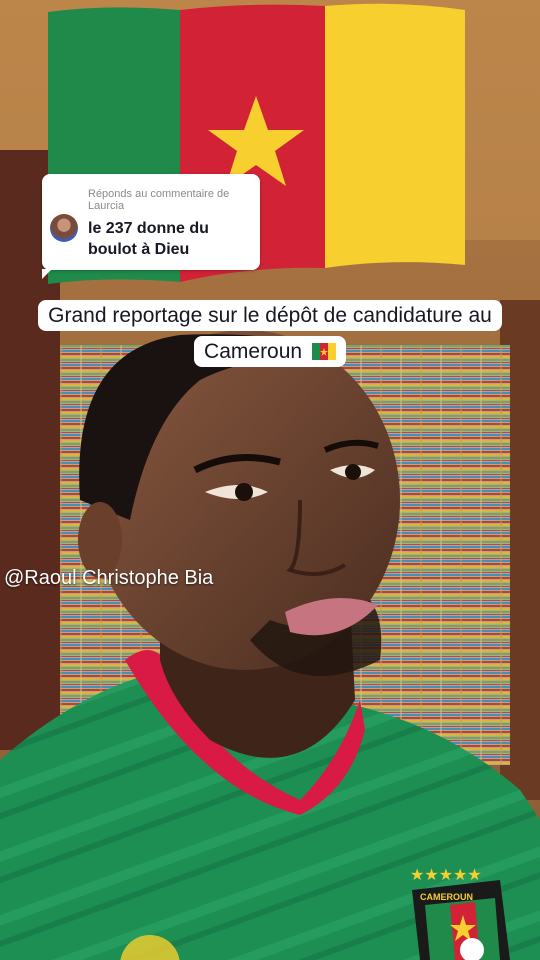  I want to click on creator-mention: @Raoul Christophe Bia, so click(108, 578).